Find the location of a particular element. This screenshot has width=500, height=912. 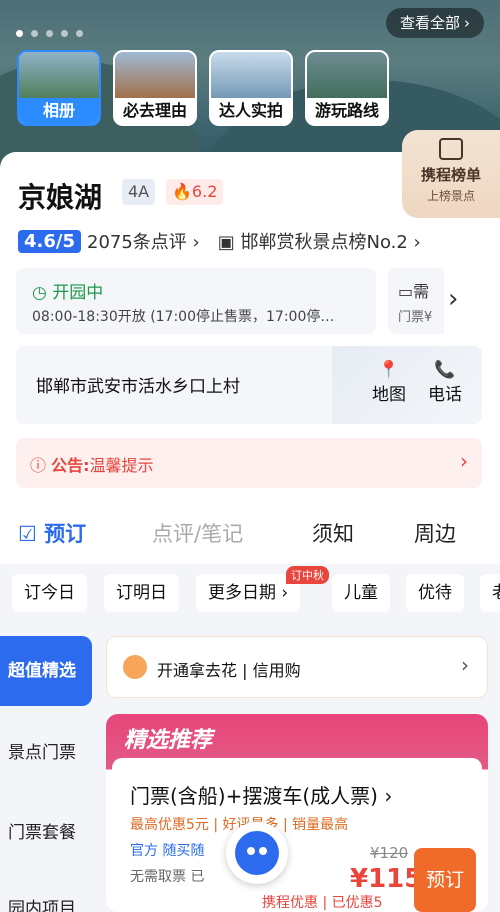

thumb-album: 相册 is located at coordinates (59, 88).